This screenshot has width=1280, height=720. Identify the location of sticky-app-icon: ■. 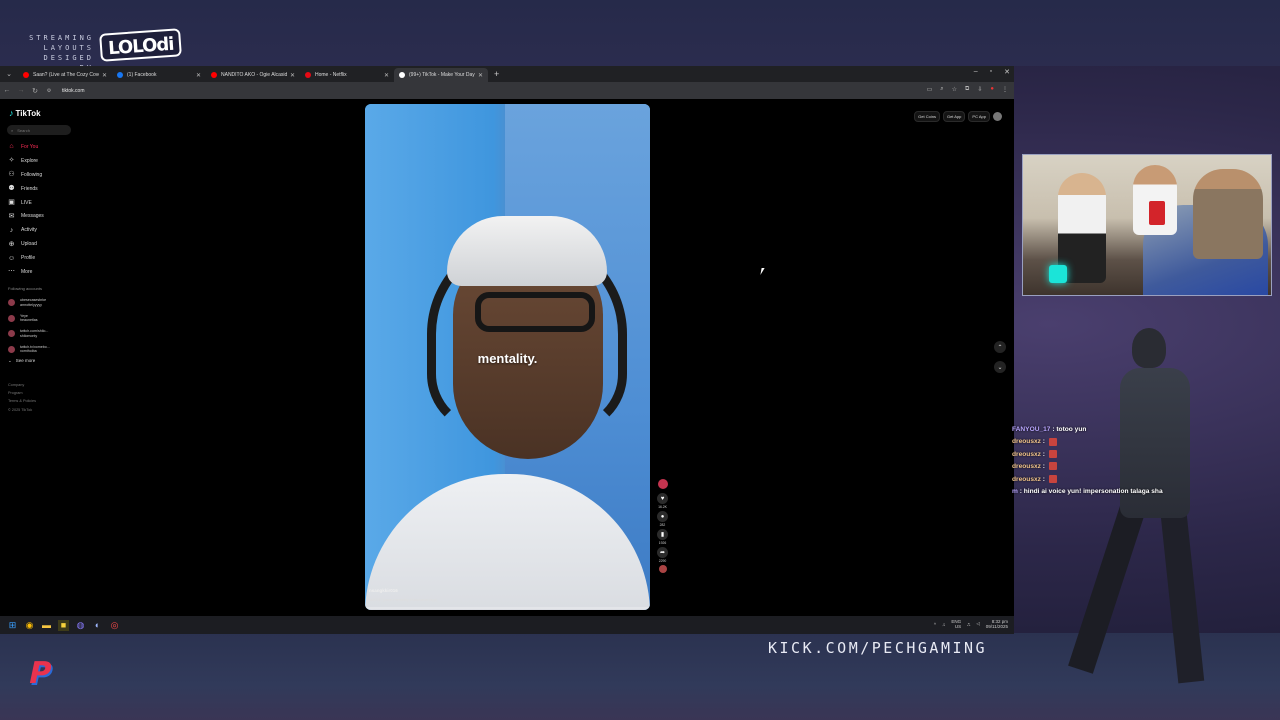
(63, 625).